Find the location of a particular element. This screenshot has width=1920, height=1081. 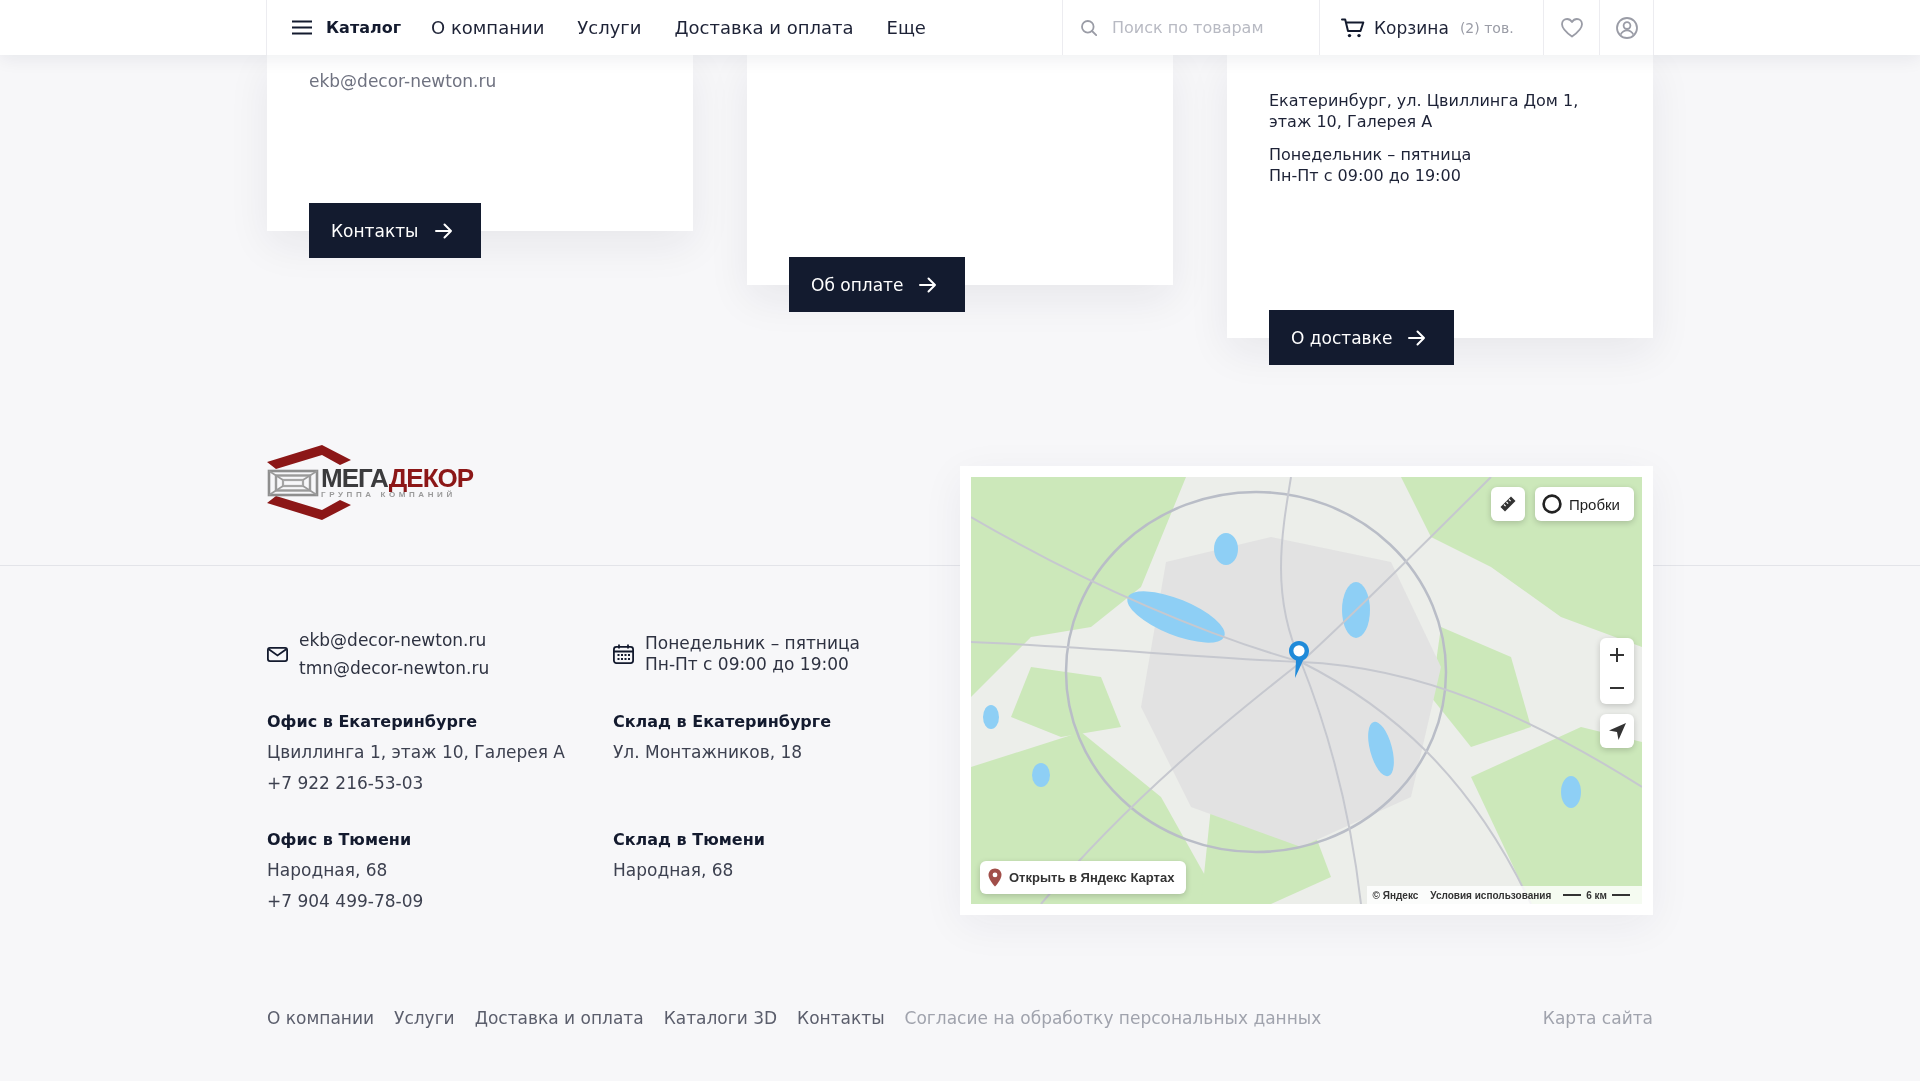

ring-icon is located at coordinates (1552, 504).